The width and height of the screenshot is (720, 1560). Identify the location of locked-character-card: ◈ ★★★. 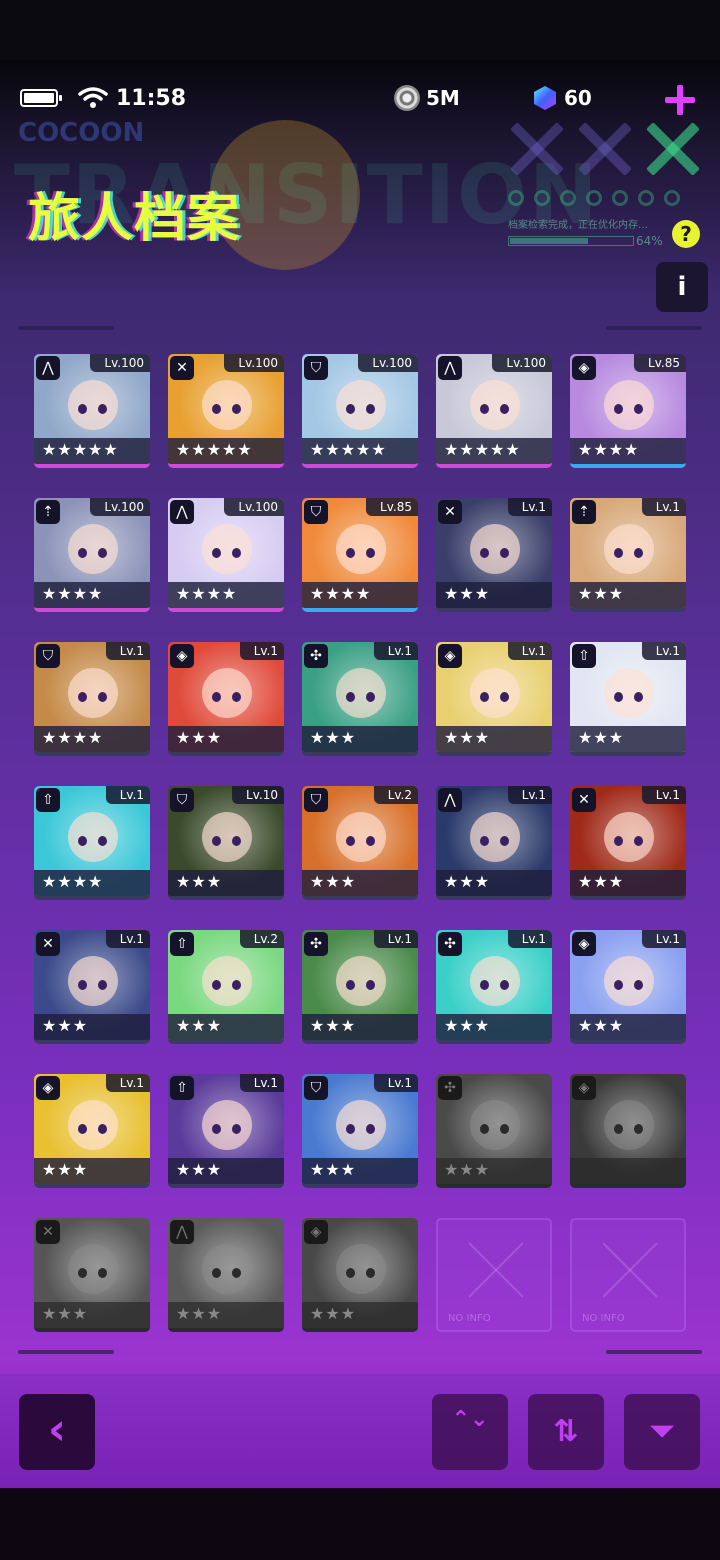
(360, 1275).